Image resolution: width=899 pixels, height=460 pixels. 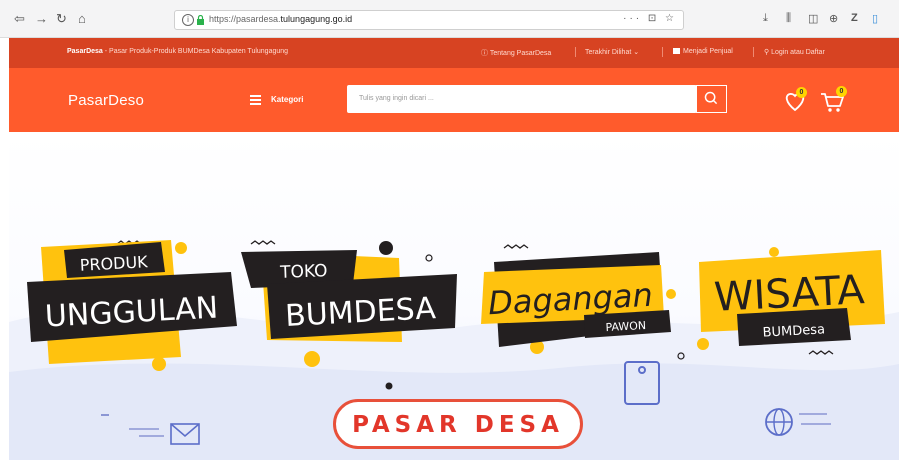 What do you see at coordinates (813, 18) in the screenshot?
I see `sidebar-icon: ◫` at bounding box center [813, 18].